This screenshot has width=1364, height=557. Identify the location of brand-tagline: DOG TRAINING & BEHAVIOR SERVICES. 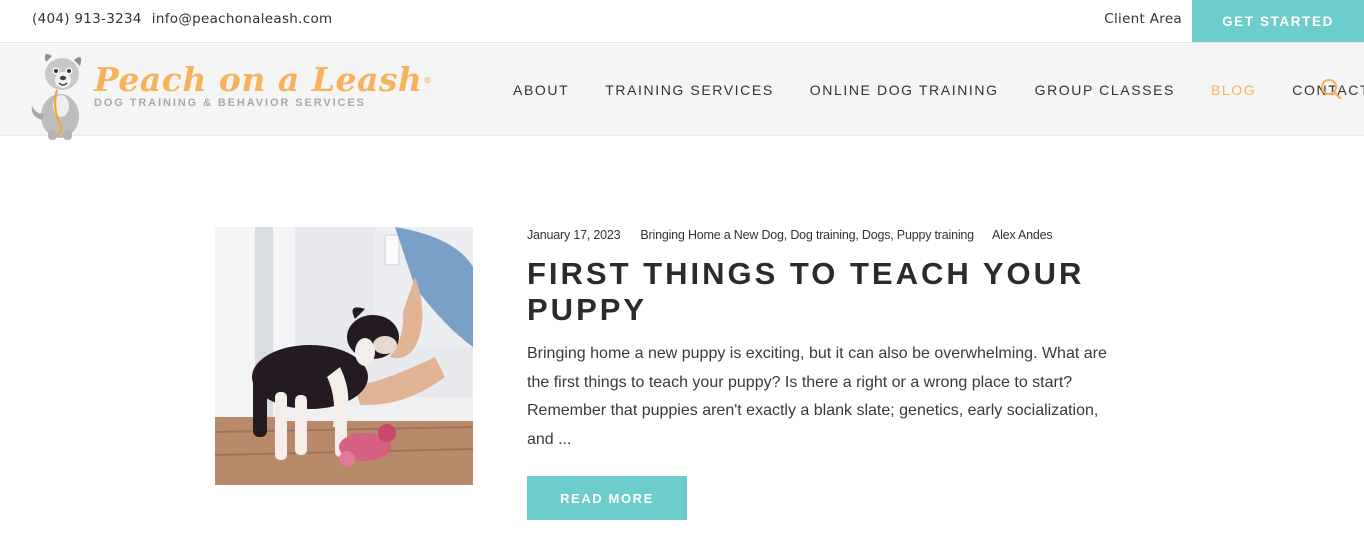
(230, 103).